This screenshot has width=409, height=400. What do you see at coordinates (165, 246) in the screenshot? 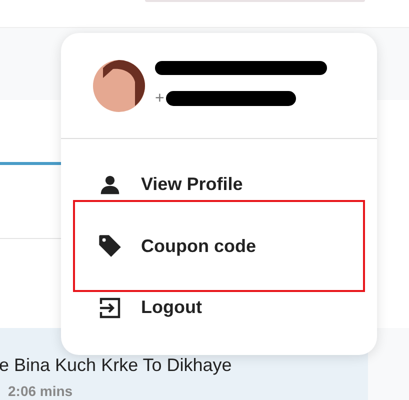
I see `menu-item: Coupon code` at bounding box center [165, 246].